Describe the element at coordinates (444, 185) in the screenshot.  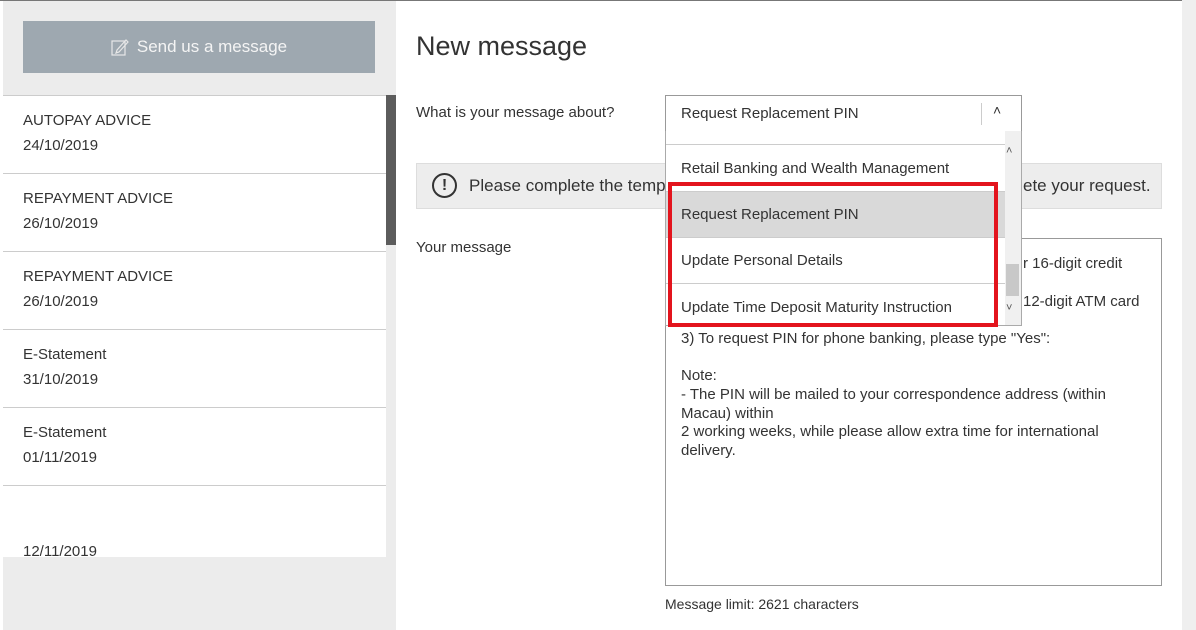
I see `exclamation-circle-icon: !` at that location.